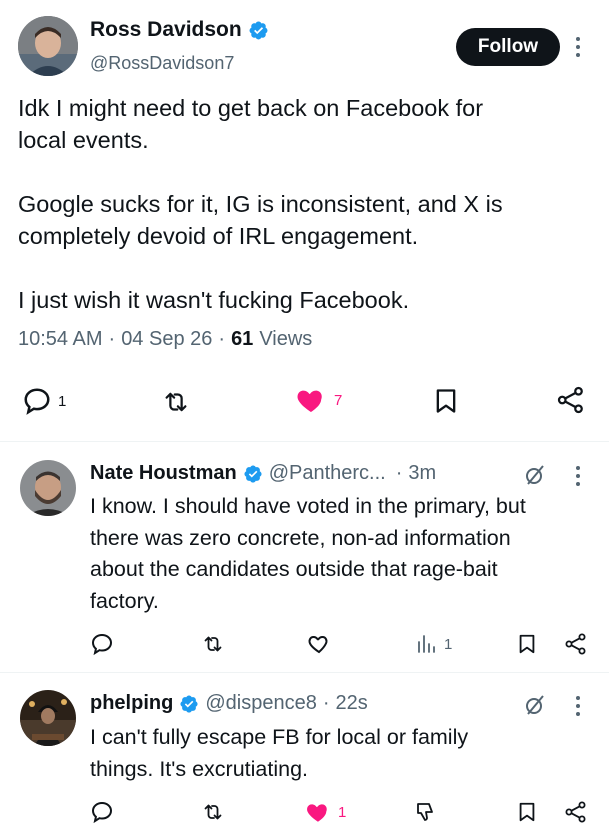 The height and width of the screenshot is (840, 609). I want to click on tweet-date: 04 Sep 26, so click(166, 339).